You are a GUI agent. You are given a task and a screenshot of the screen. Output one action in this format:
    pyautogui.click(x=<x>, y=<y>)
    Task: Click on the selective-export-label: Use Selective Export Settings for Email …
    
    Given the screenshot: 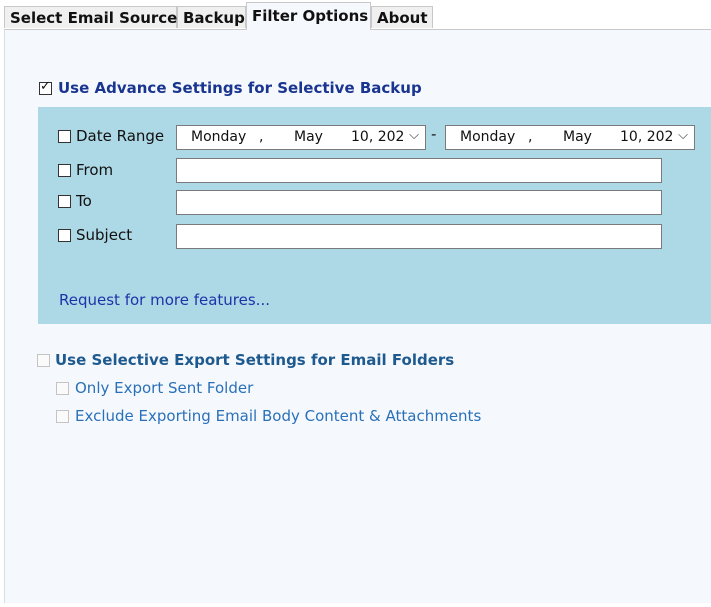 What is the action you would take?
    pyautogui.click(x=255, y=360)
    